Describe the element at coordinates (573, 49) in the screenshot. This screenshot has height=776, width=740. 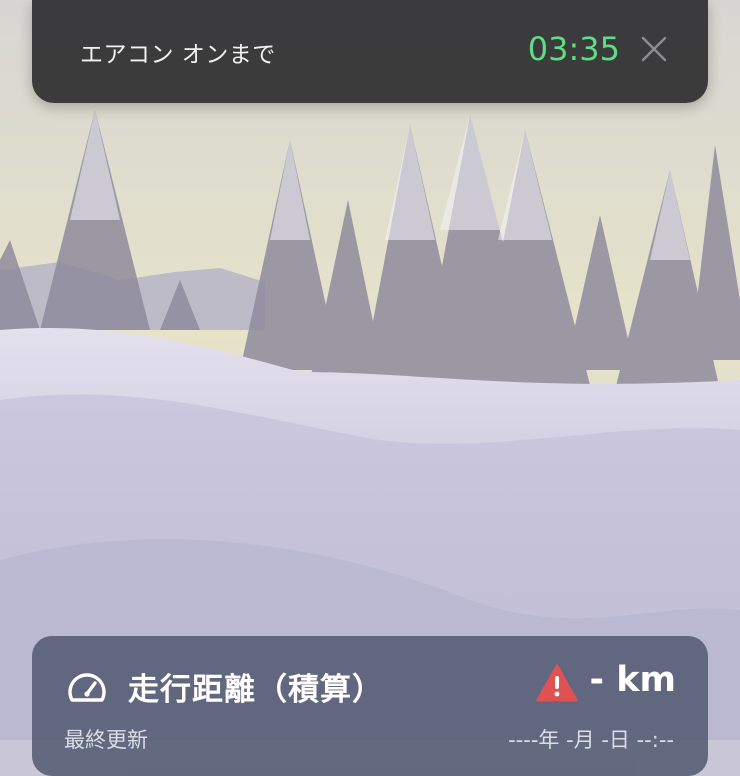
I see `countdown-timer: 03:35` at that location.